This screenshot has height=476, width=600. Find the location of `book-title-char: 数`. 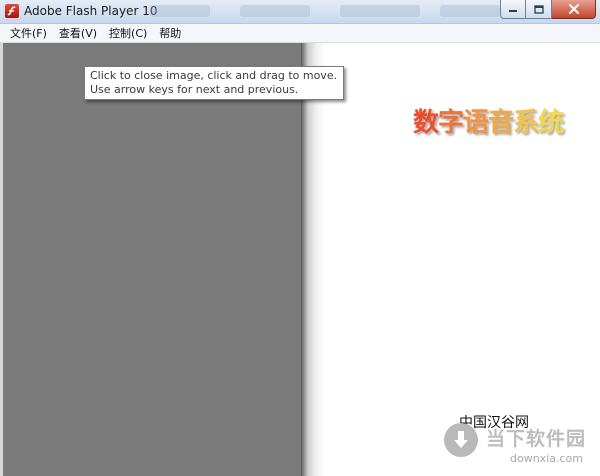

book-title-char: 数 is located at coordinates (426, 123).